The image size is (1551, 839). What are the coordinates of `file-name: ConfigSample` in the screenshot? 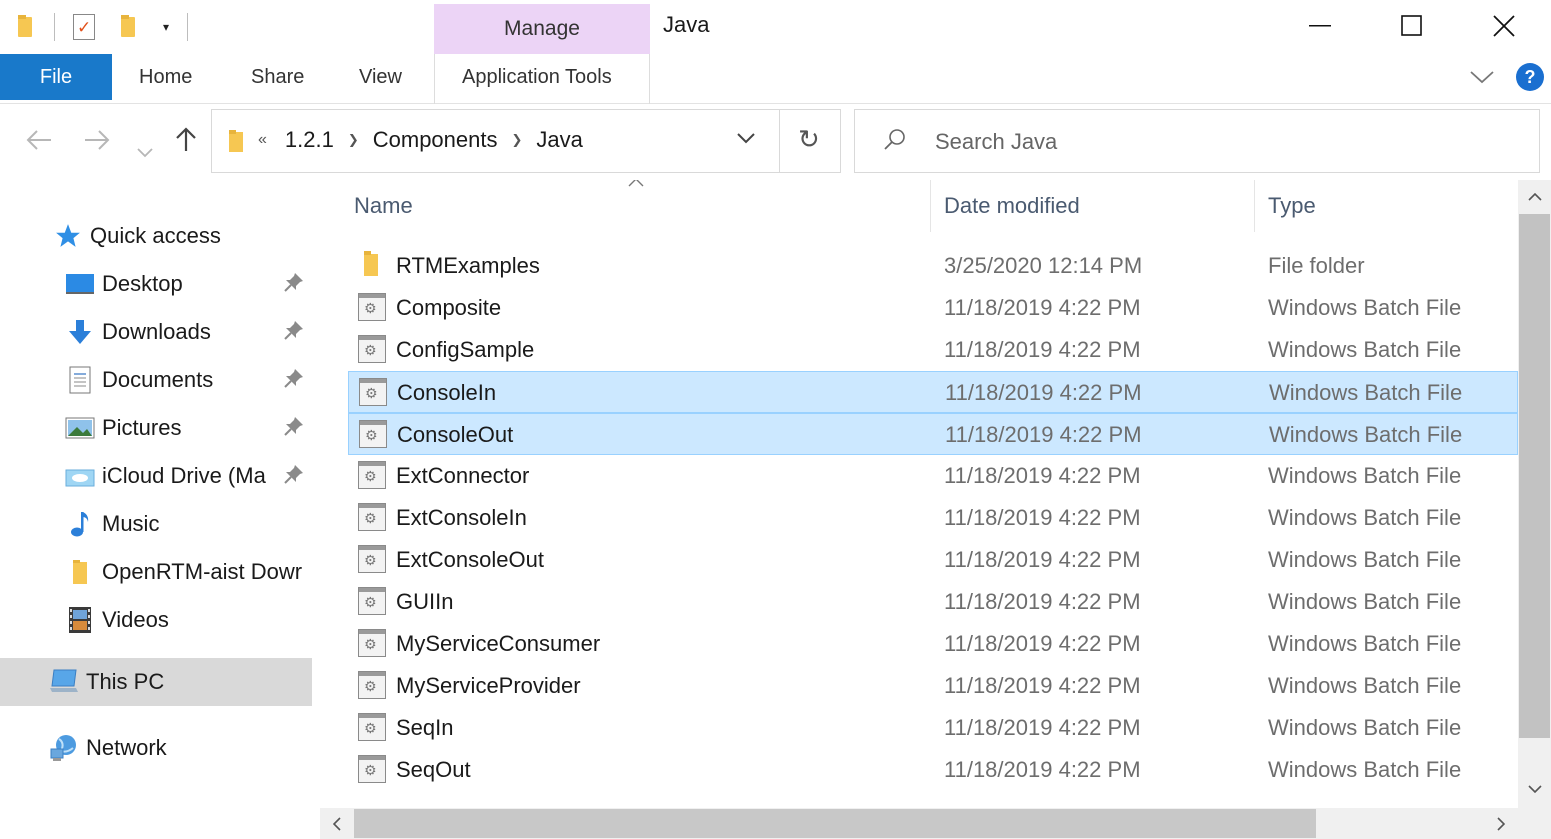 It's located at (465, 349).